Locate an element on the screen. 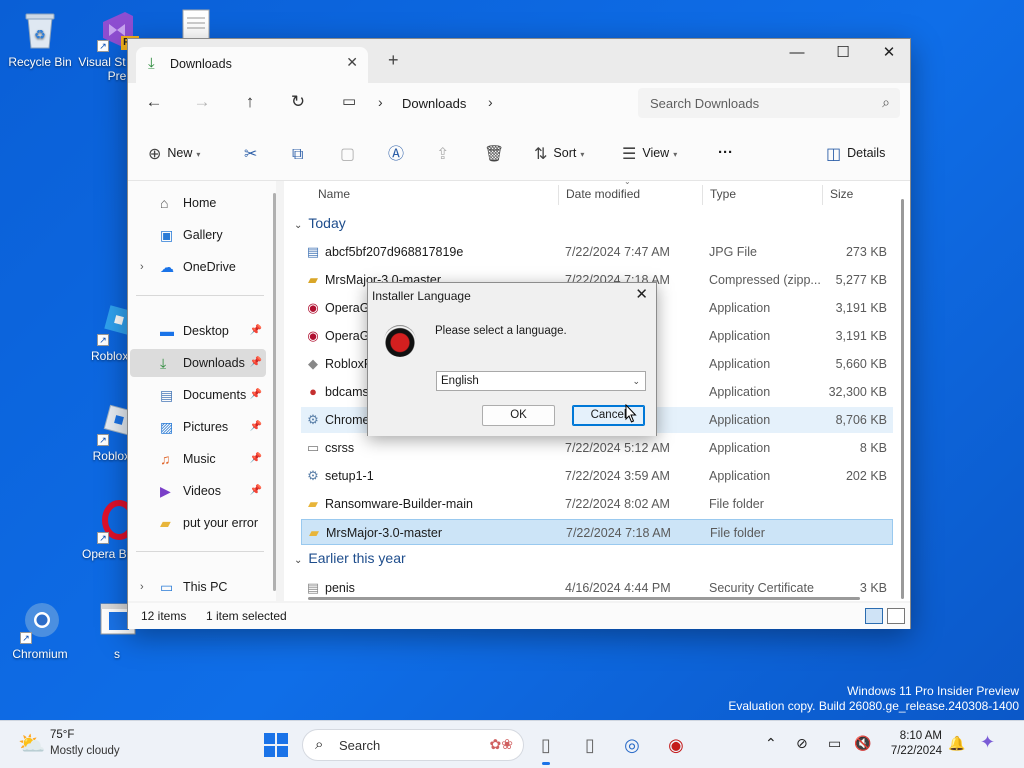 The image size is (1024, 768). network-offline-icon: ⊘ is located at coordinates (802, 743).